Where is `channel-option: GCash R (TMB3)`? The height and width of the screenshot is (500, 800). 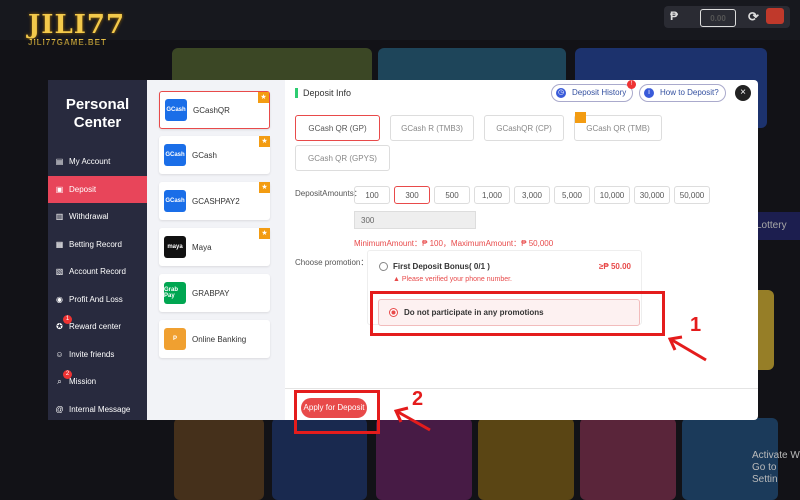 channel-option: GCash R (TMB3) is located at coordinates (432, 128).